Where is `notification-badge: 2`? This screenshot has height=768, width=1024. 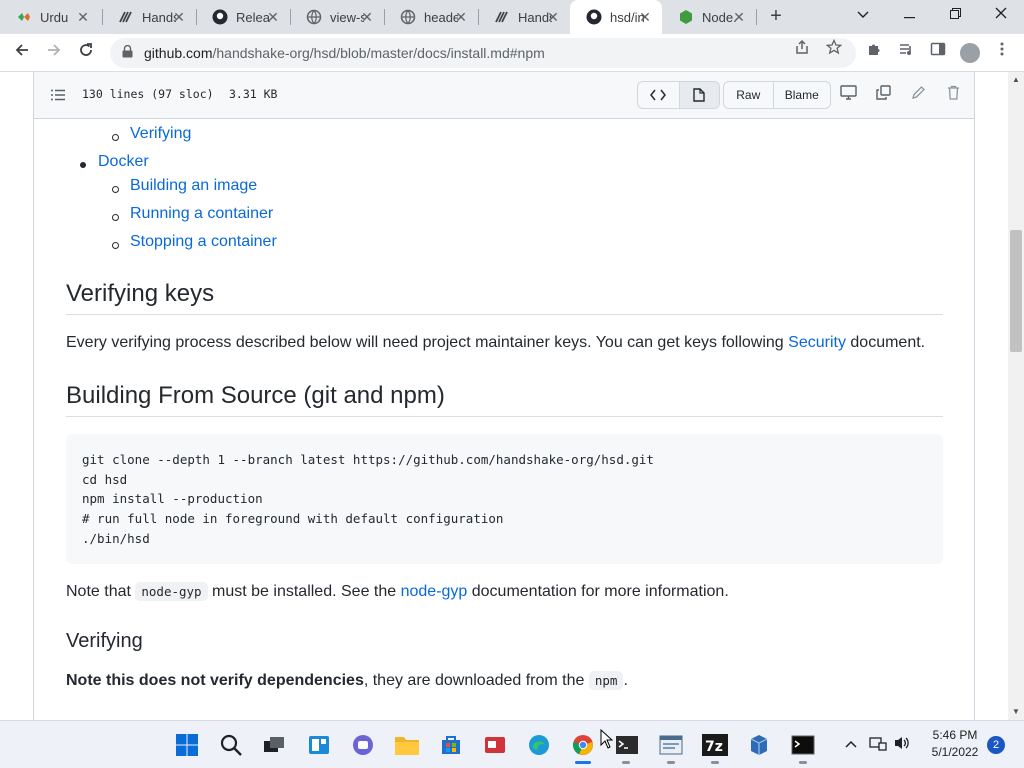 notification-badge: 2 is located at coordinates (996, 745).